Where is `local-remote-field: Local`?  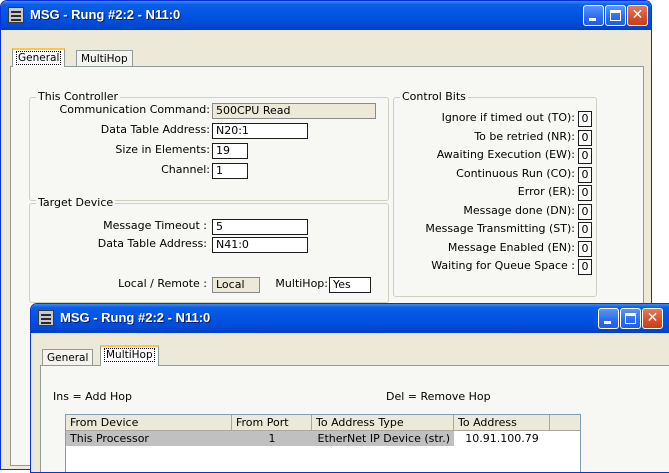 local-remote-field: Local is located at coordinates (236, 285).